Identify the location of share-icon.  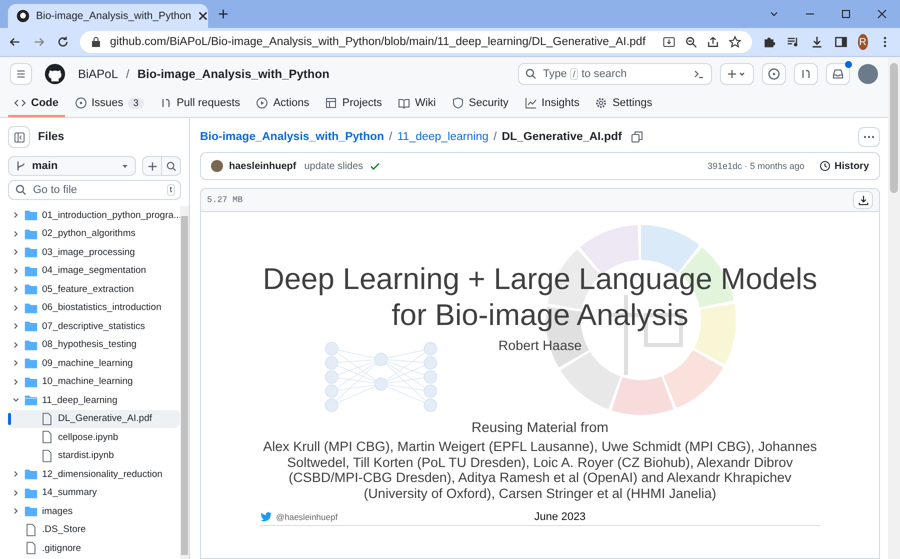
(713, 42).